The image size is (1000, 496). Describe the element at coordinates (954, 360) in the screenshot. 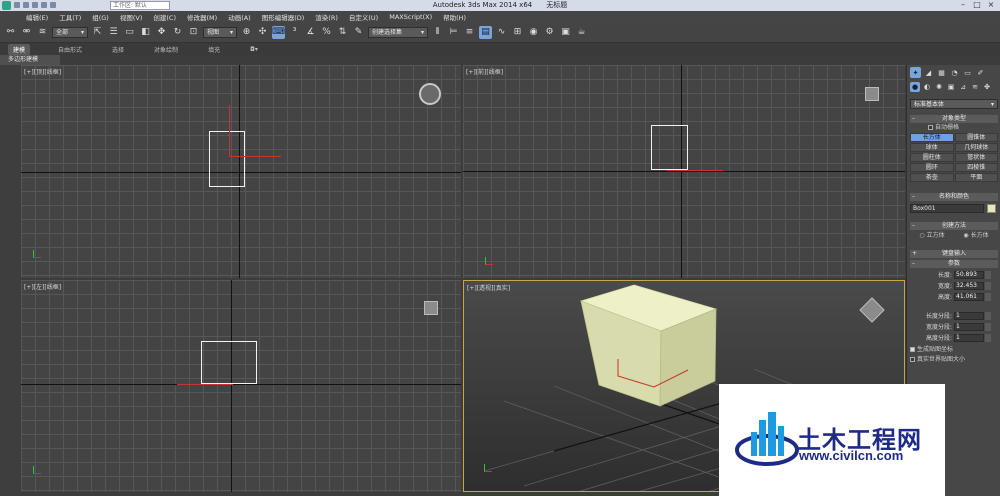

I see `real-world-checkbox: 真实世界贴图大小` at that location.